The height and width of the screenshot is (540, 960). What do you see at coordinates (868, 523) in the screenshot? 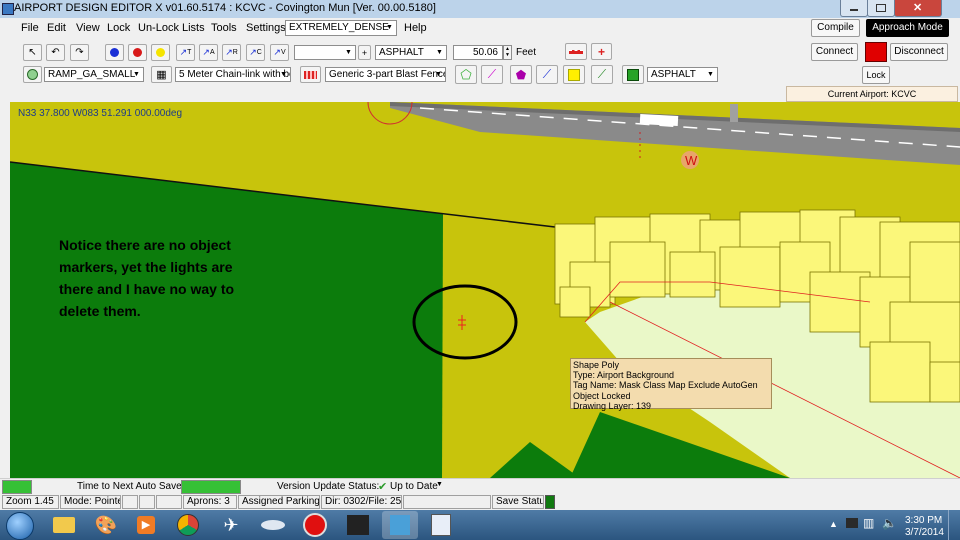
I see `network-icon: ▥` at bounding box center [868, 523].